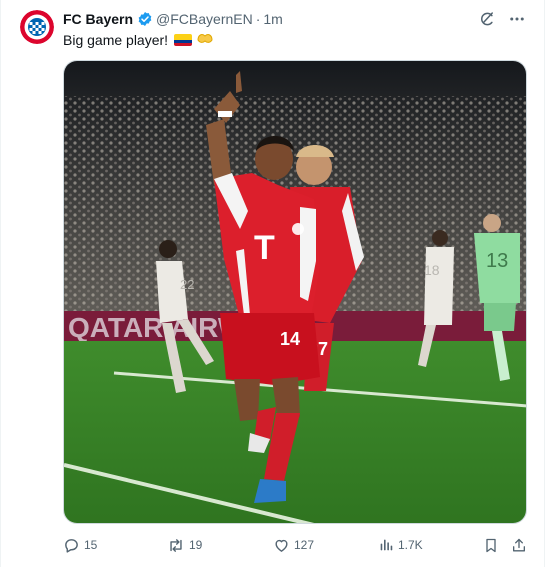  What do you see at coordinates (386, 545) in the screenshot?
I see `views-icon` at bounding box center [386, 545].